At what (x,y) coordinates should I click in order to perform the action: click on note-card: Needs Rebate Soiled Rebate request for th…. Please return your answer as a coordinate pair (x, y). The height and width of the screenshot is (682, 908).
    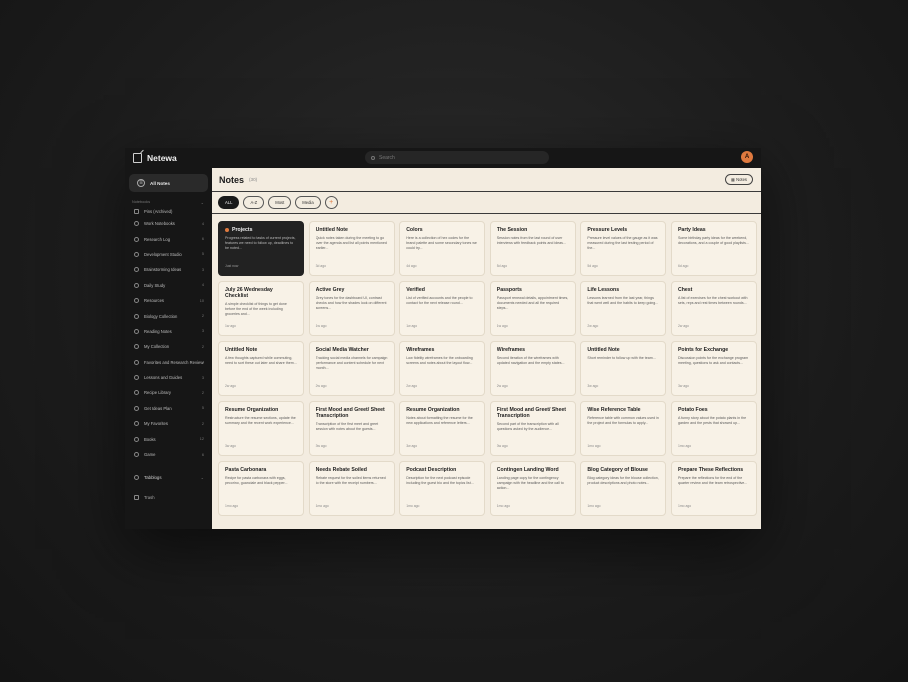
    Looking at the image, I should click on (351, 488).